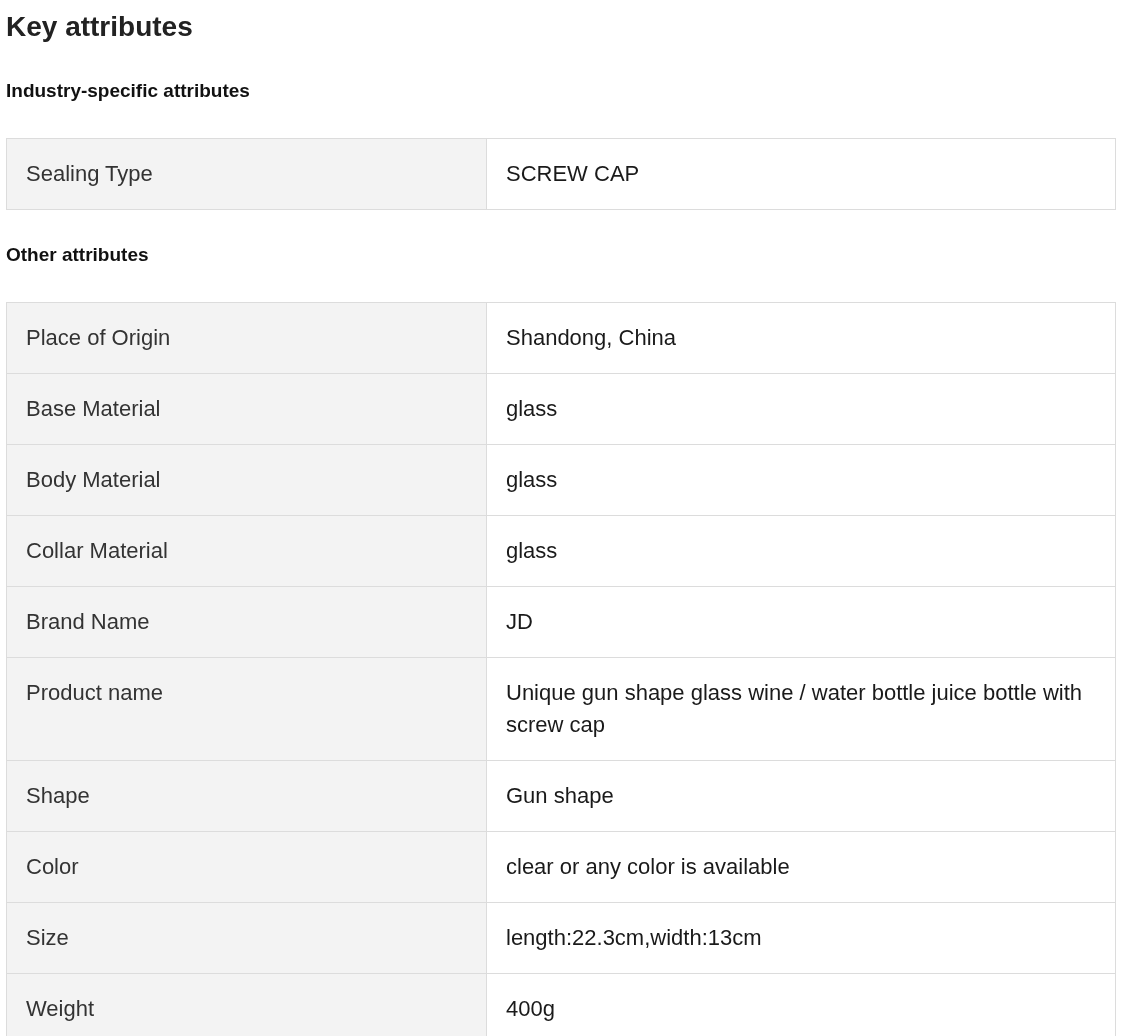 The image size is (1123, 1036). What do you see at coordinates (801, 622) in the screenshot?
I see `attribute-value: JD` at bounding box center [801, 622].